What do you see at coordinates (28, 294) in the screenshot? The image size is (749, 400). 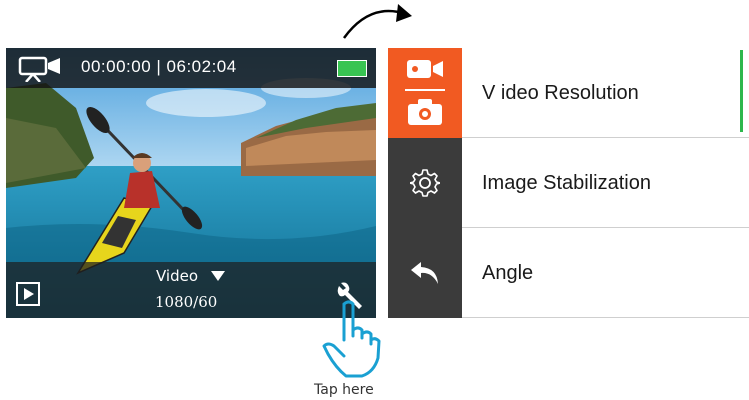 I see `play-icon` at bounding box center [28, 294].